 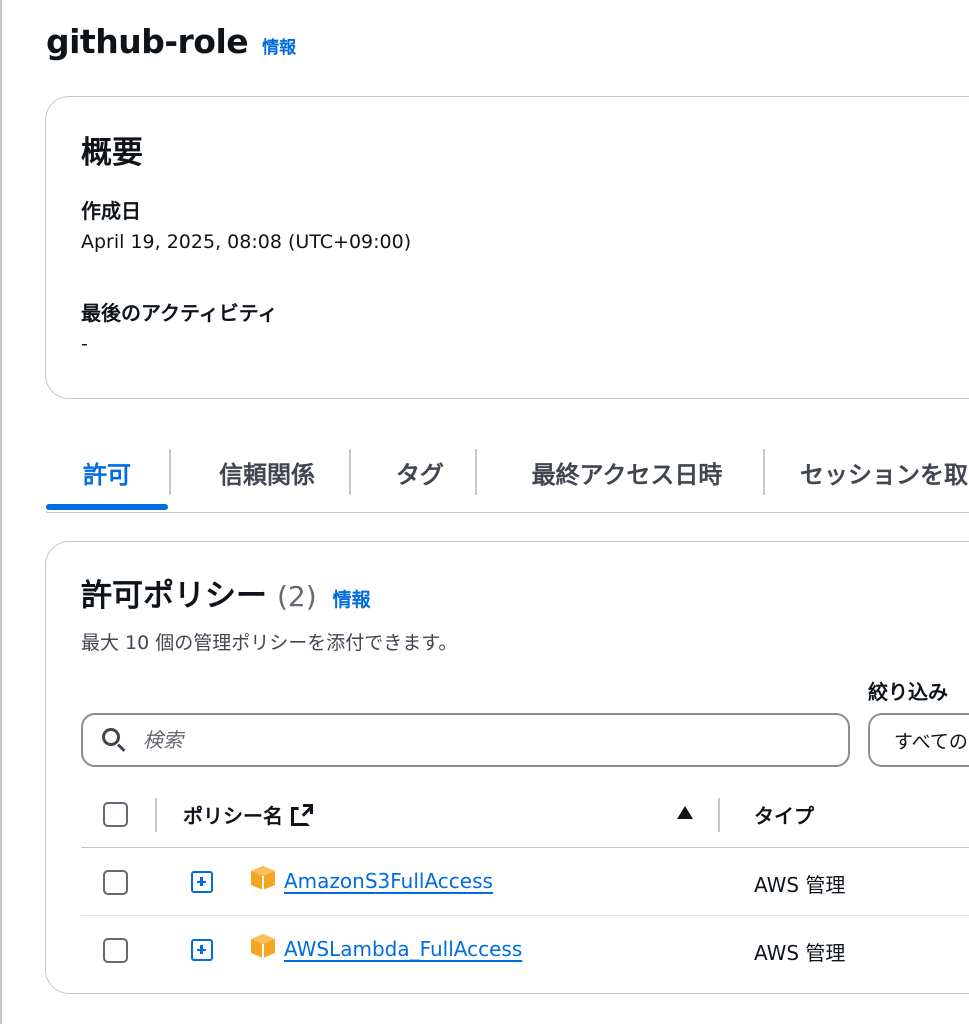 I want to click on summary-heading: 概要, so click(x=112, y=153).